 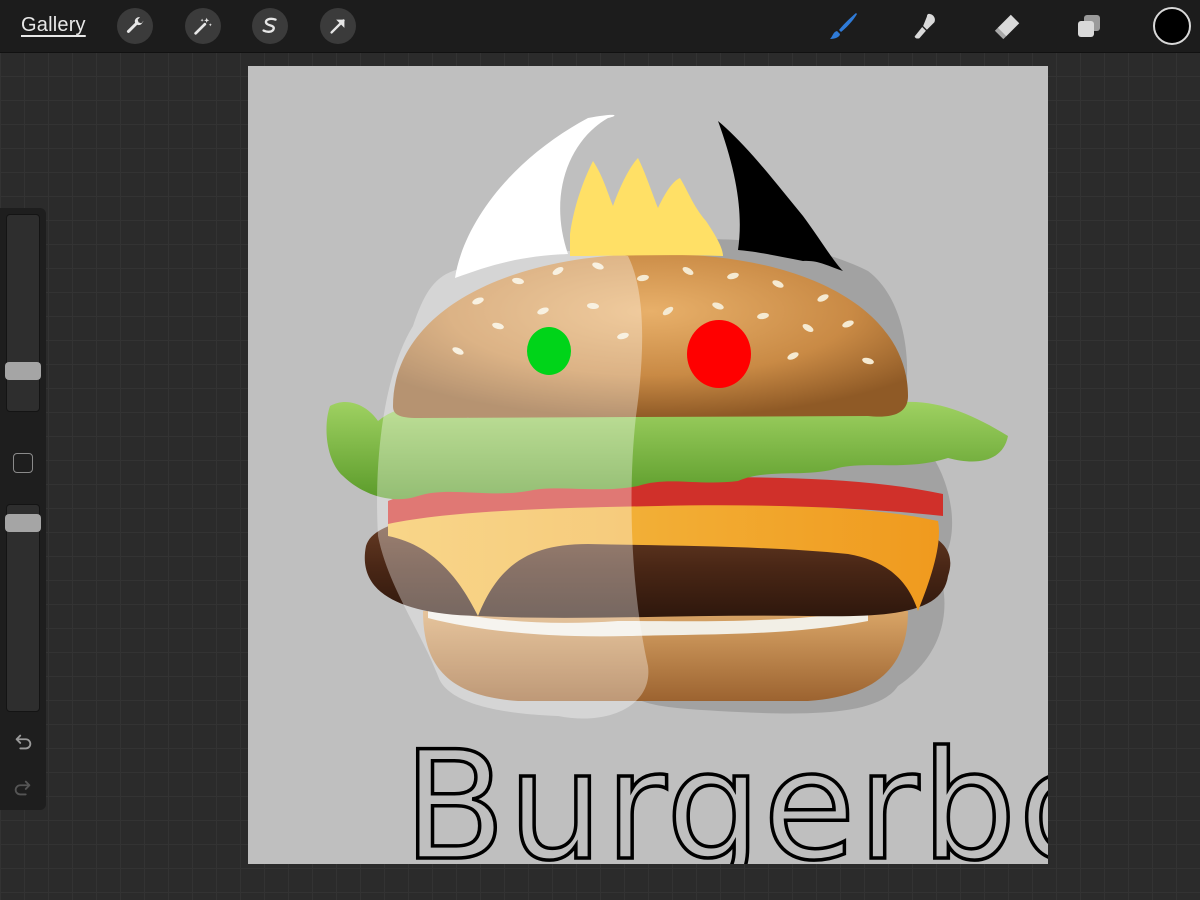 I want to click on burgerboo-handwriting: Burgerboo, so click(x=725, y=792).